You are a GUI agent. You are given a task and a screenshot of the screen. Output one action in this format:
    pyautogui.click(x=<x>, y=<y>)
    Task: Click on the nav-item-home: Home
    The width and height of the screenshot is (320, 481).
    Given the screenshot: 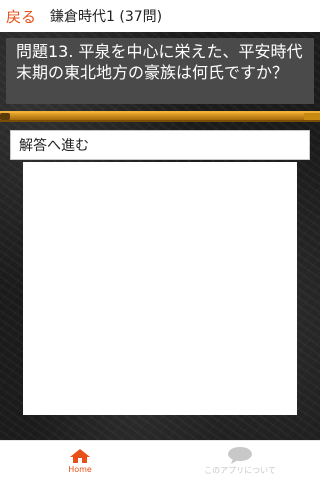 What is the action you would take?
    pyautogui.click(x=80, y=461)
    